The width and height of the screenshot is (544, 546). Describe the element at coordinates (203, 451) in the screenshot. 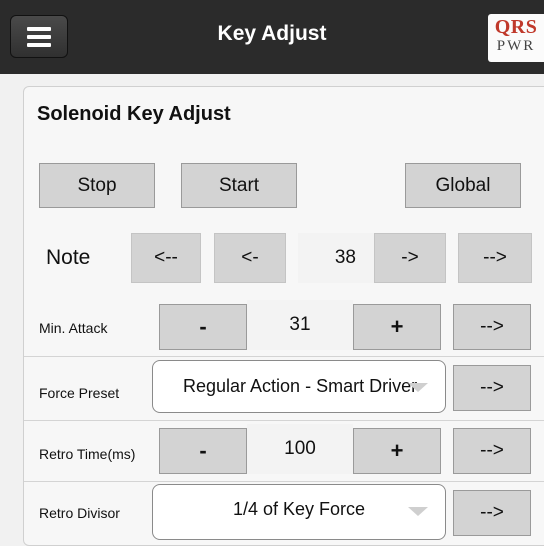

I see `retro-time-minus-button: -` at that location.